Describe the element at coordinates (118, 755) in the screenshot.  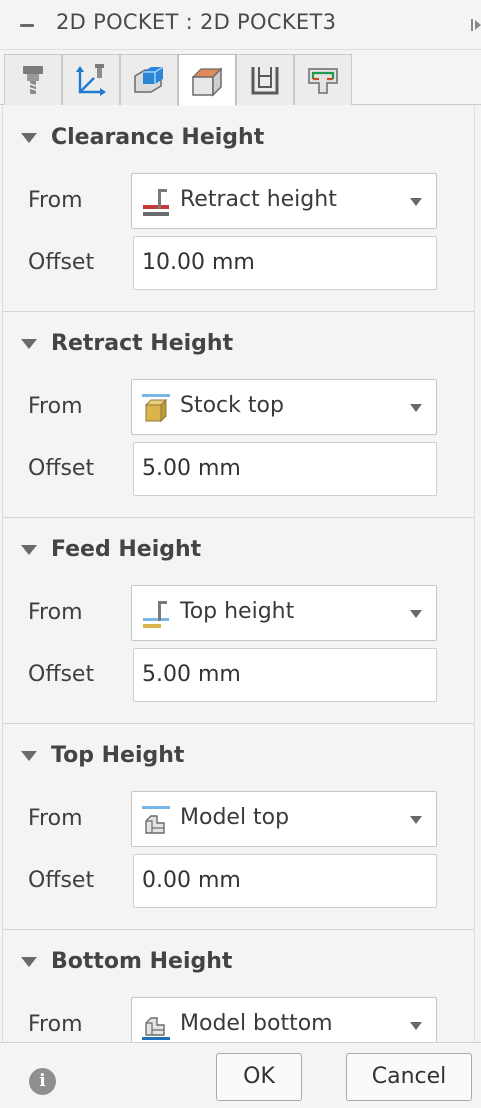
I see `section-title: Top Height` at that location.